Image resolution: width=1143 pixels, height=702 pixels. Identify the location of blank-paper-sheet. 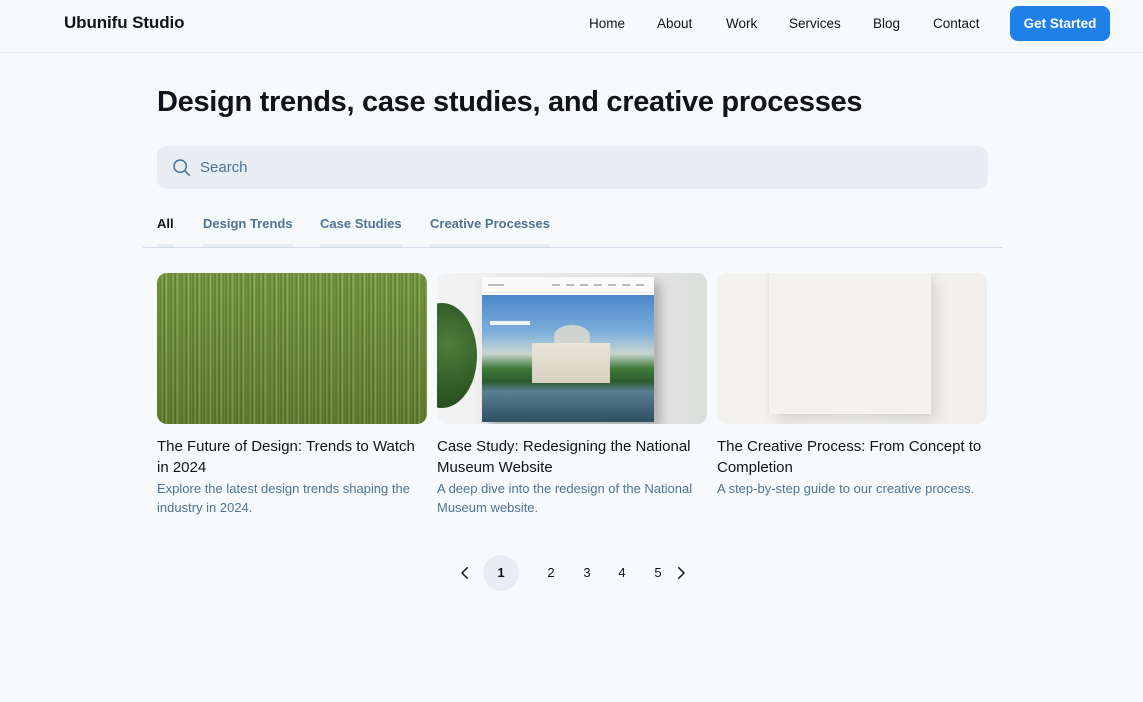
(850, 343).